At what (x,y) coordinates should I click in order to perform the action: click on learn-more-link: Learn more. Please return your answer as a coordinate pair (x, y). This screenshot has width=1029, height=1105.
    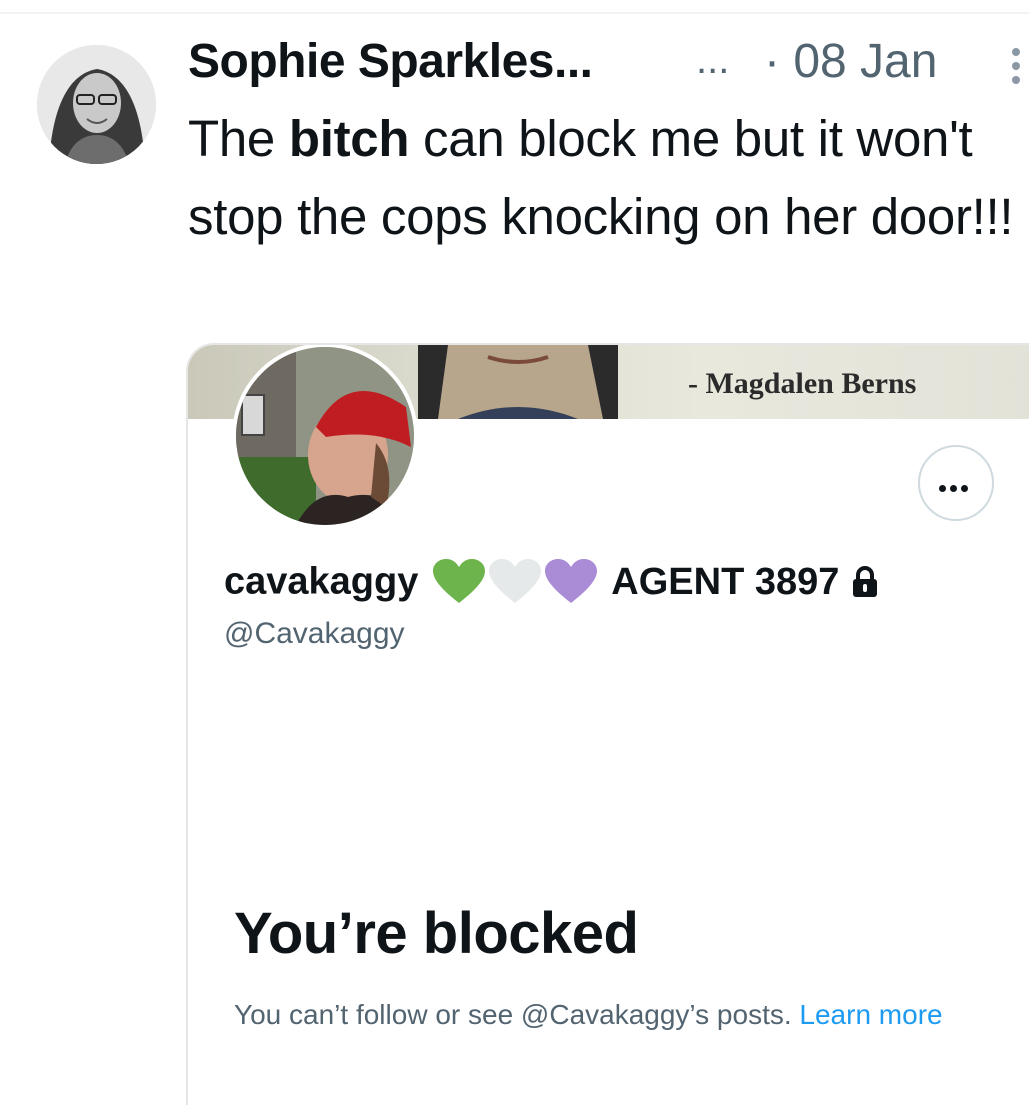
    Looking at the image, I should click on (870, 1014).